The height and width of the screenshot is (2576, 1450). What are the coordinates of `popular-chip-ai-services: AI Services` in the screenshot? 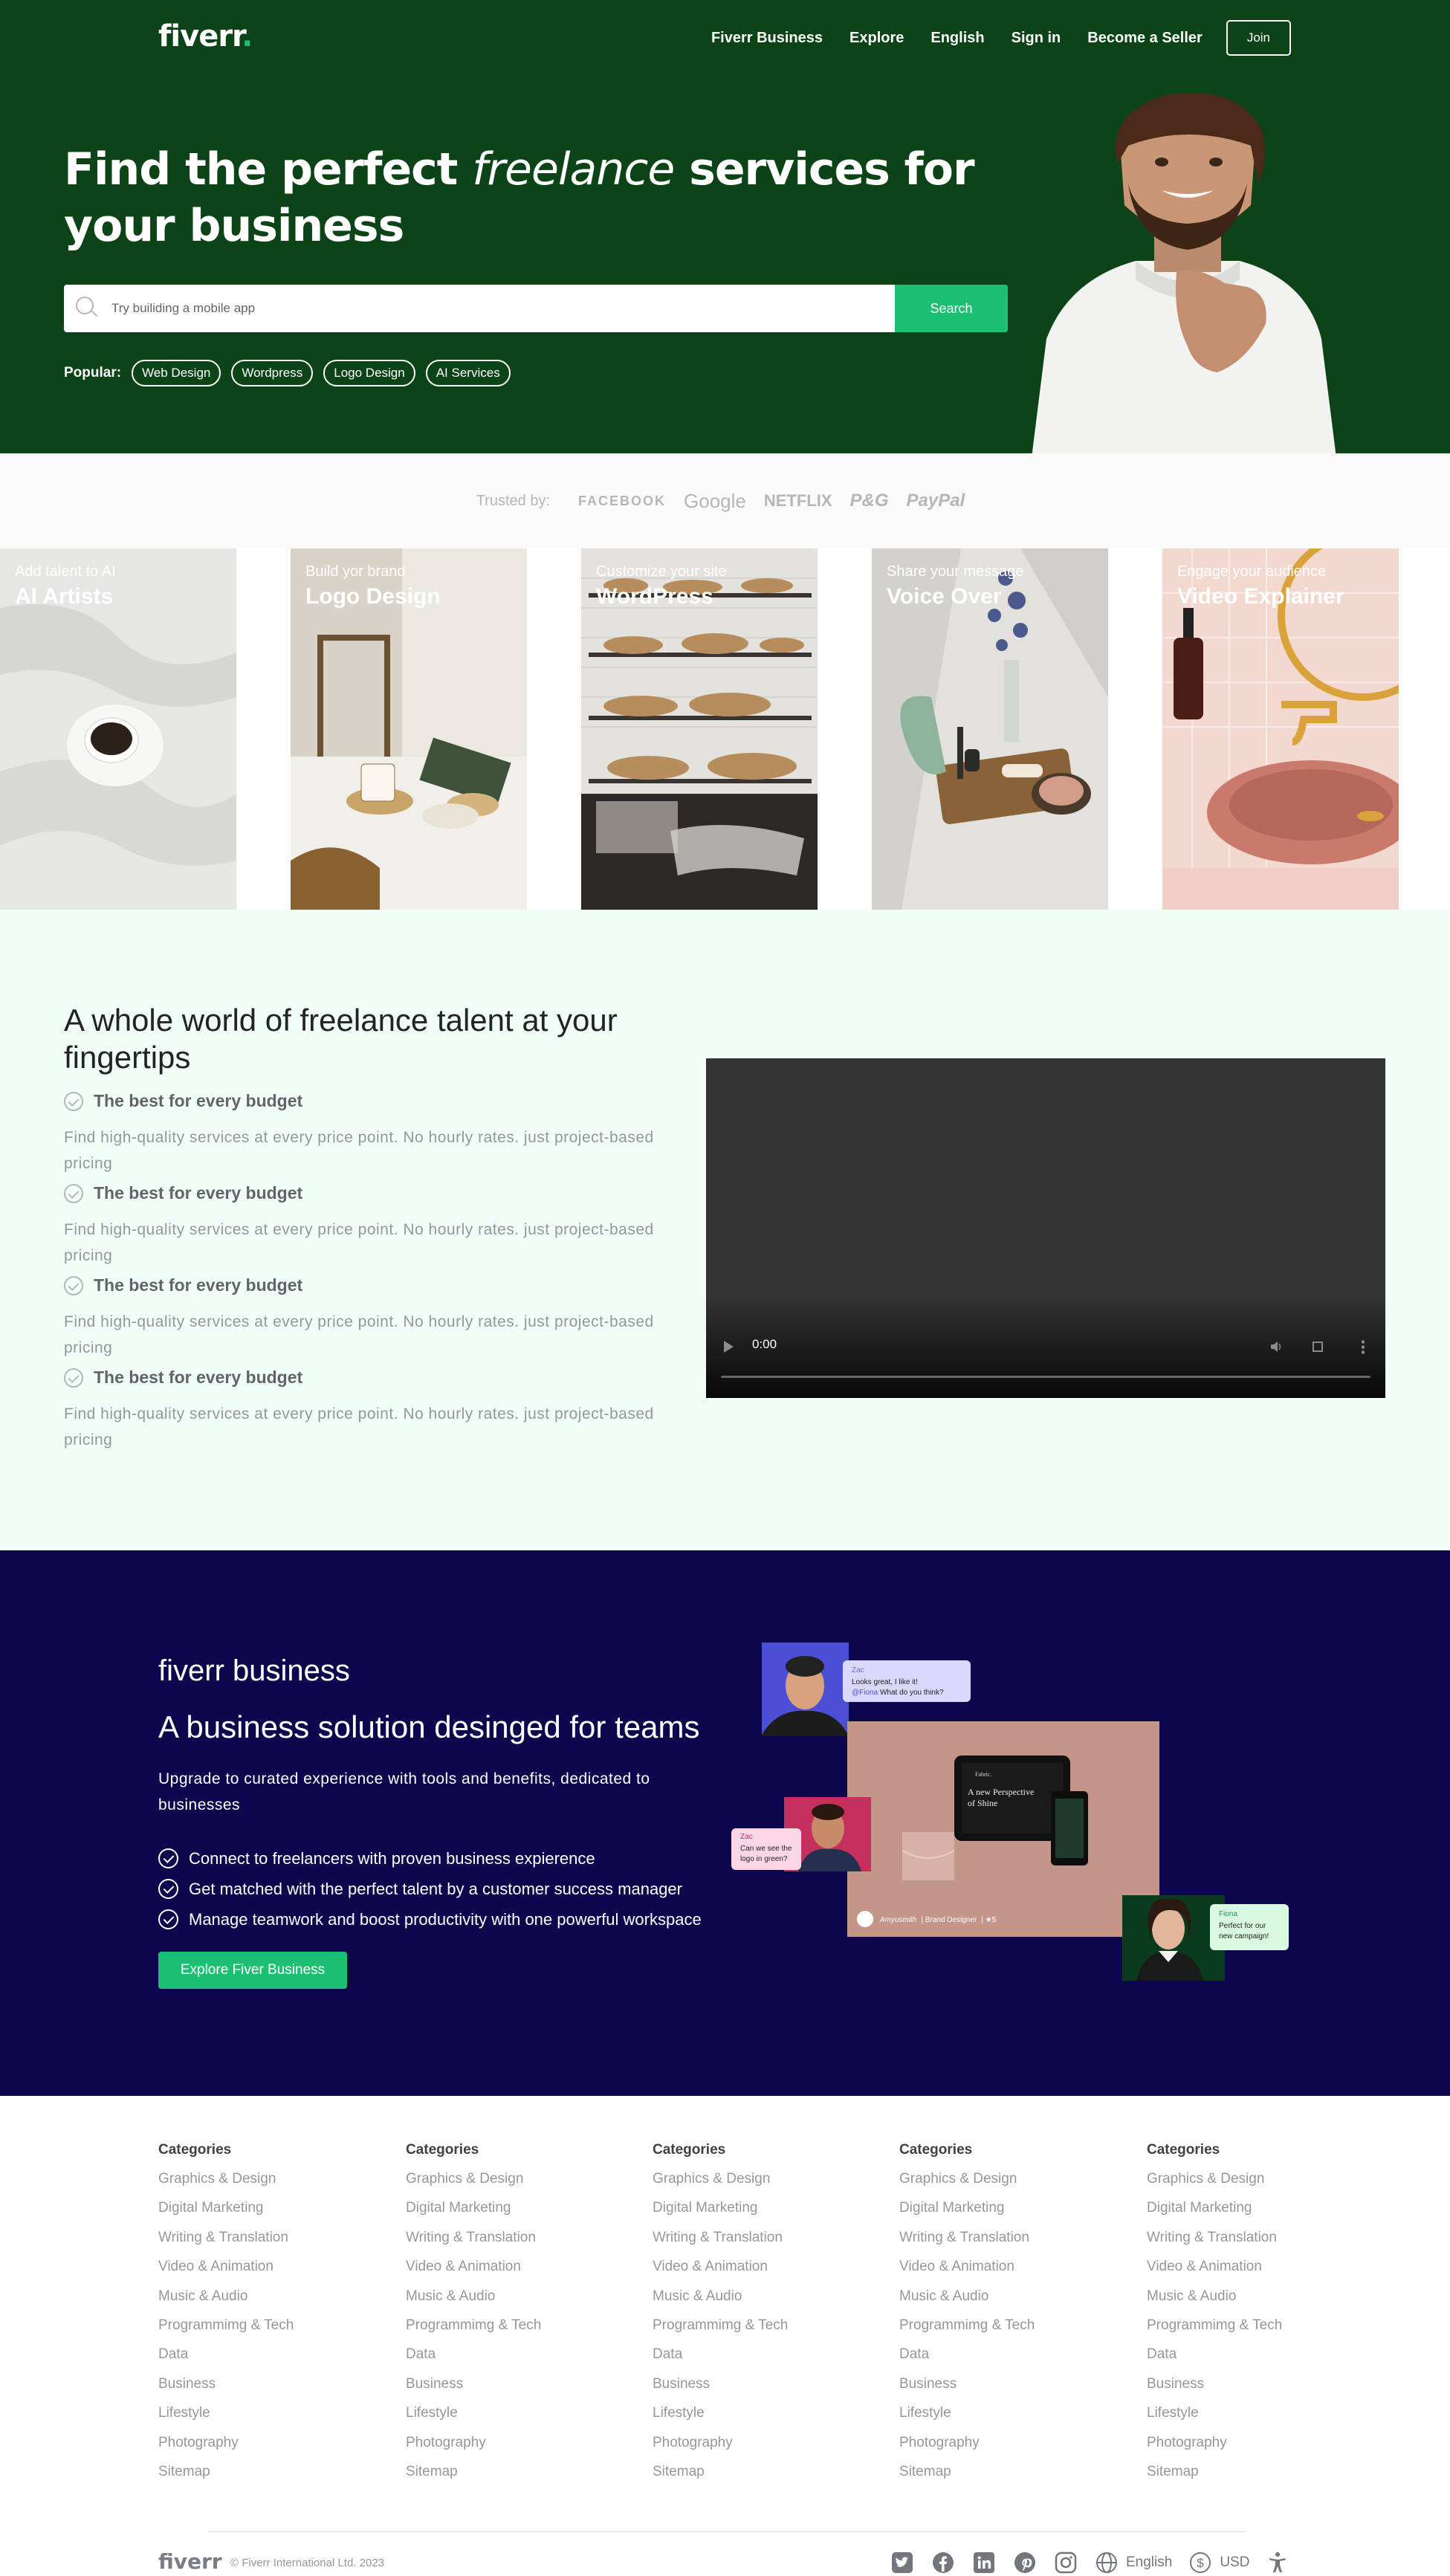 It's located at (468, 373).